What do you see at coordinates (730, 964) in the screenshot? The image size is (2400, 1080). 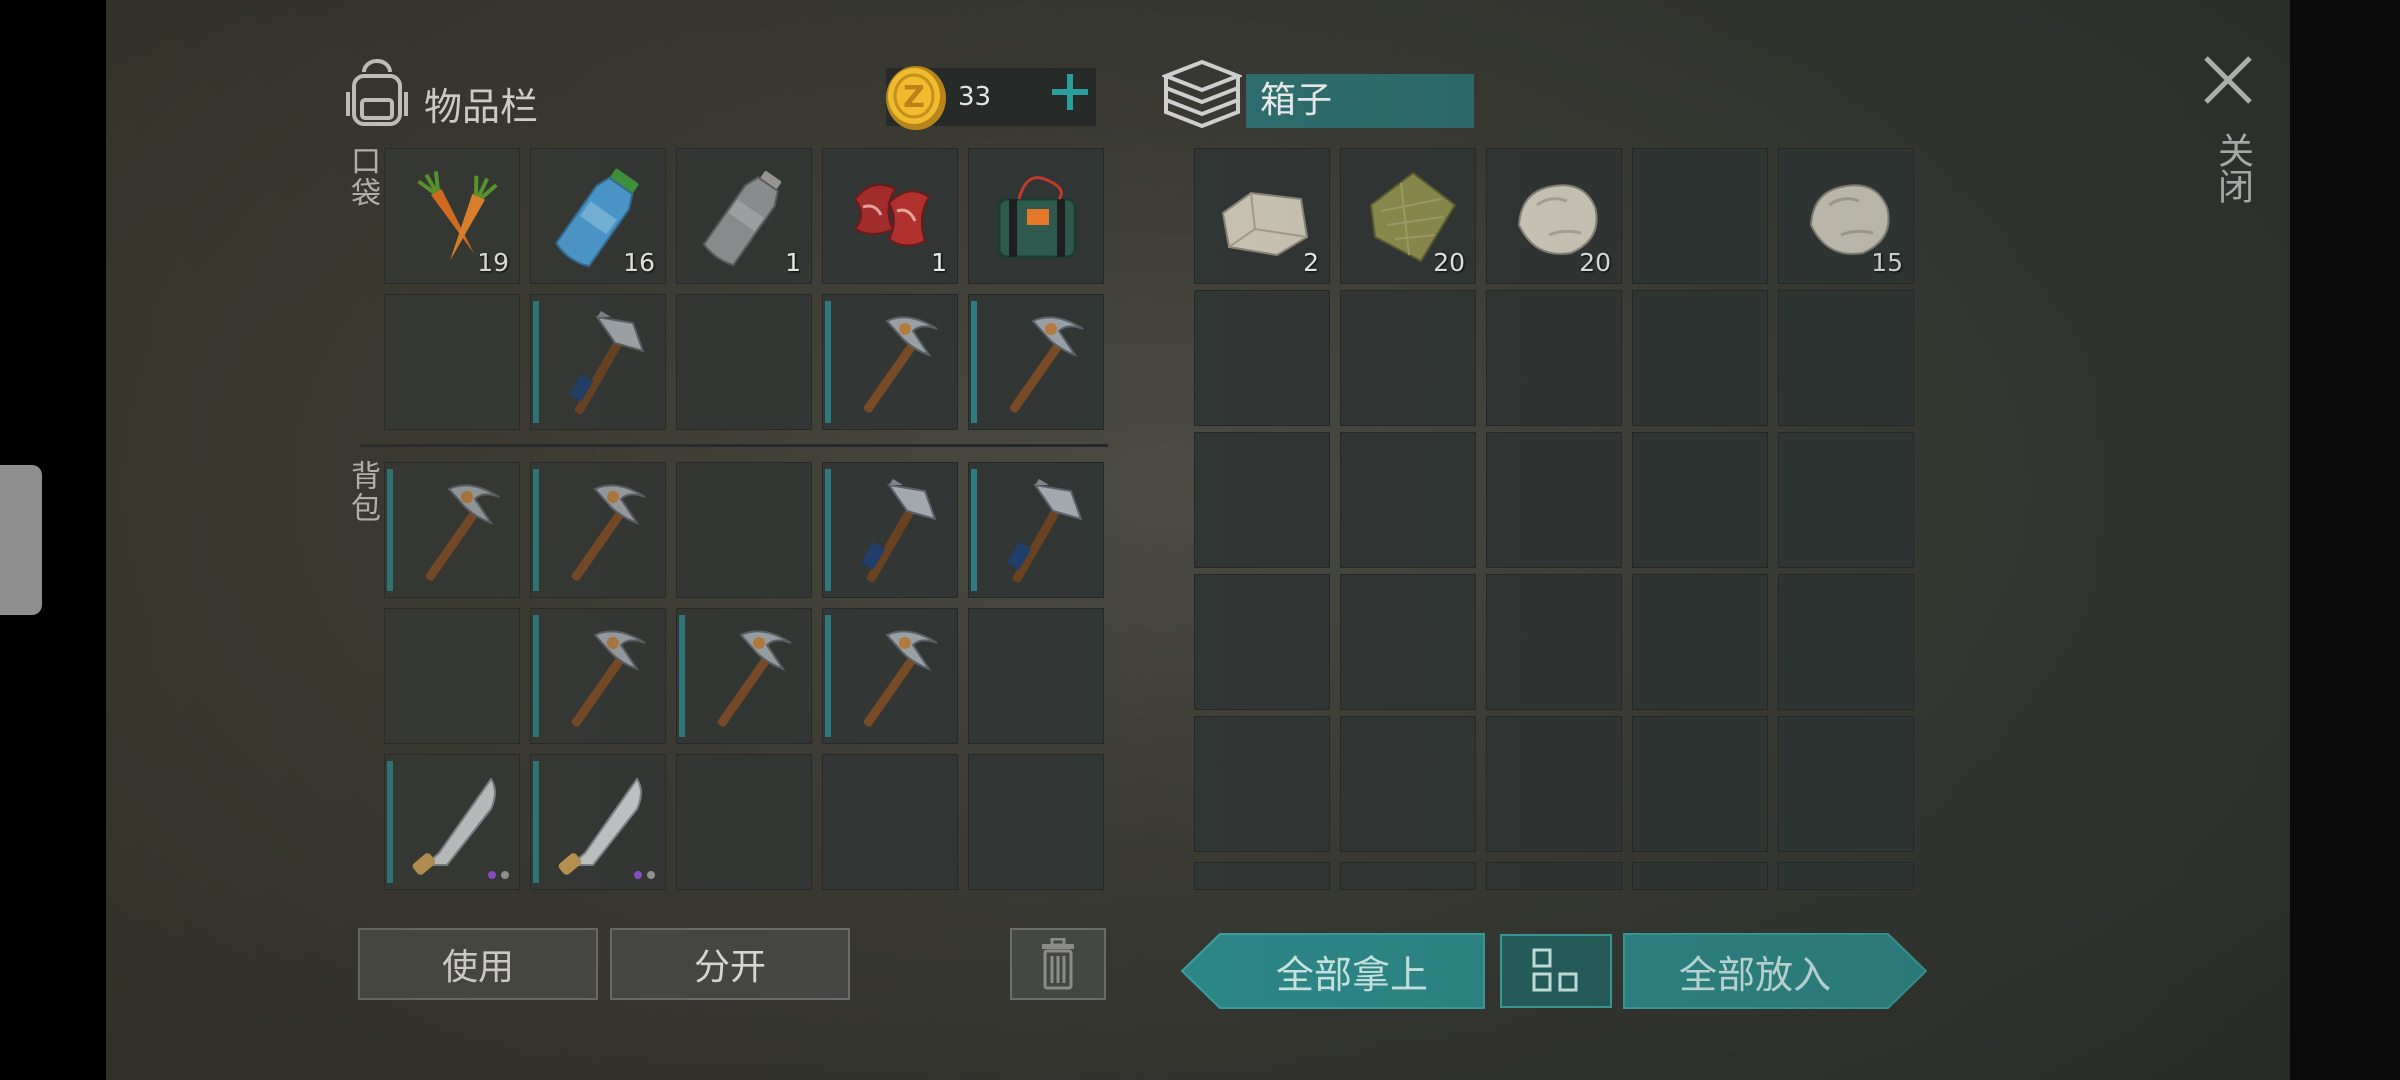 I see `split-button: 分开` at bounding box center [730, 964].